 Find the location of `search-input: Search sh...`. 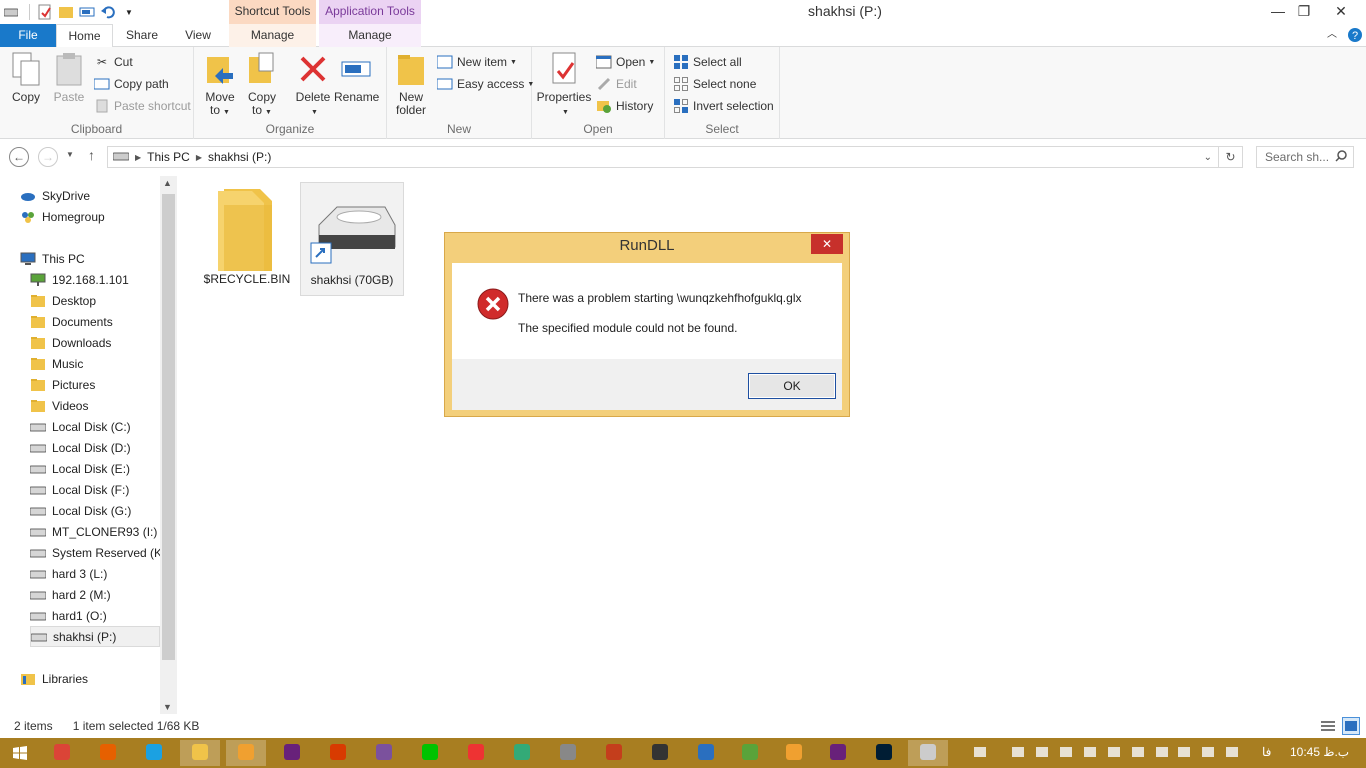

search-input: Search sh... is located at coordinates (1305, 157).